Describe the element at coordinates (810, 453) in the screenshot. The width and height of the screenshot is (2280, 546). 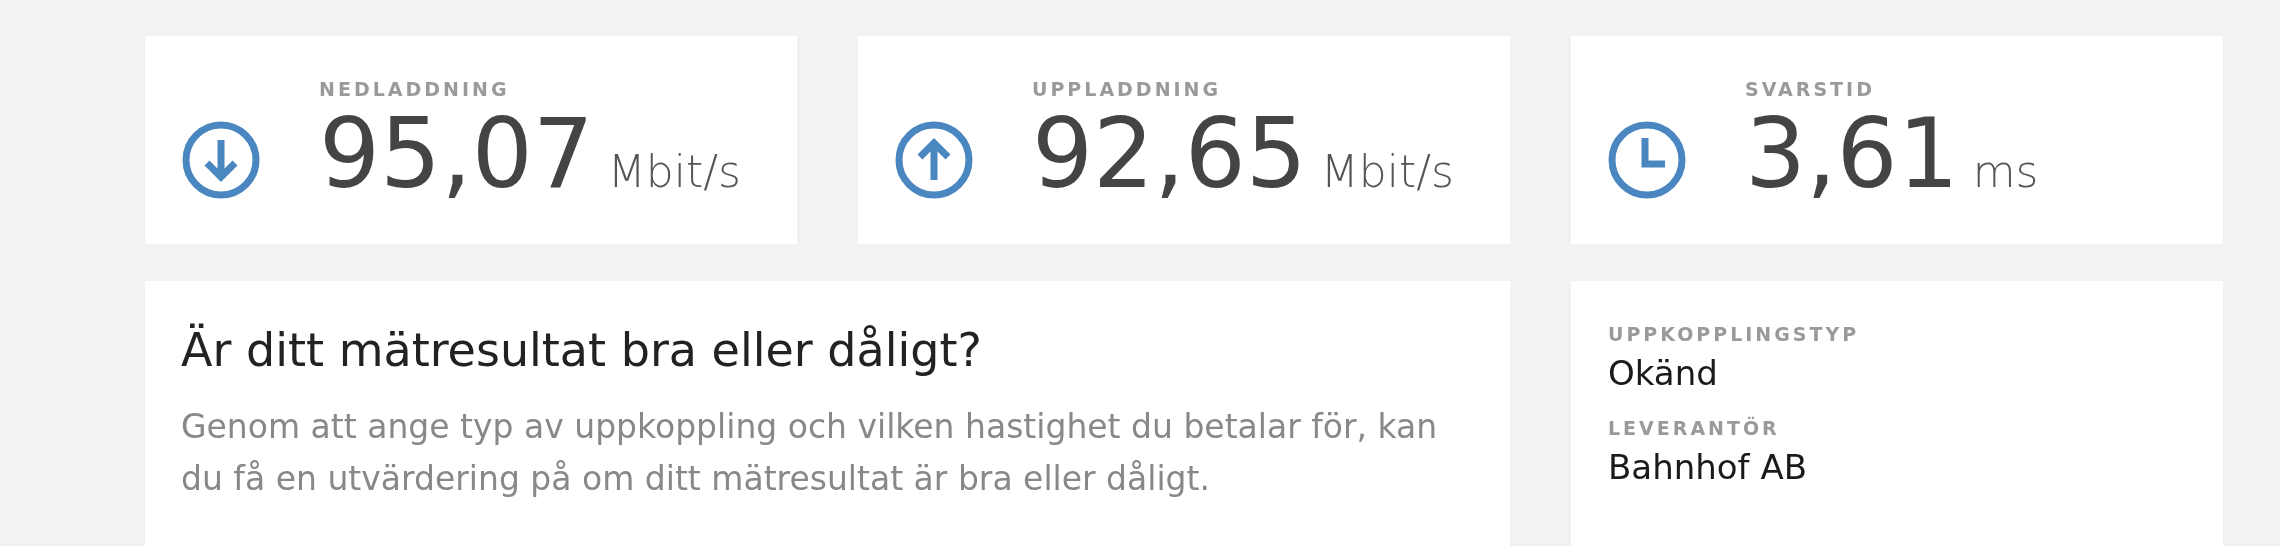
I see `description-text: Genom att ange typ av uppkoppling och vilken hastighet du betalar för, kan du få en utvärdering på om ditt mätresultat är bra eller dåligt.` at that location.